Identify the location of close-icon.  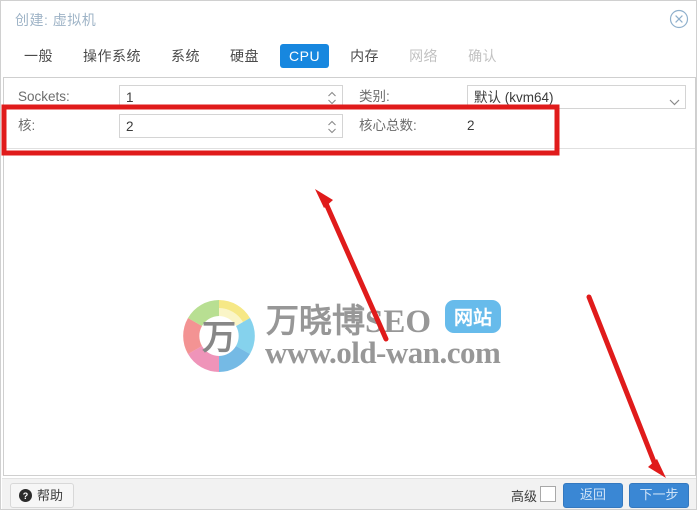
(679, 19).